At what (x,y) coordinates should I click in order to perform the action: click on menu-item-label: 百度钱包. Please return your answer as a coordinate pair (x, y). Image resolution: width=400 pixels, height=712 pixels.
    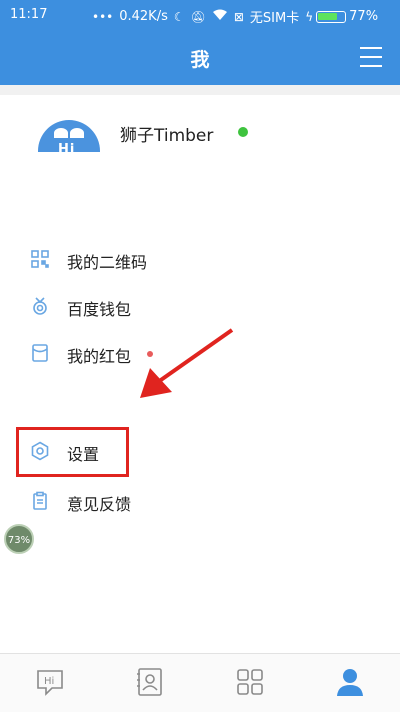
    Looking at the image, I should click on (99, 309).